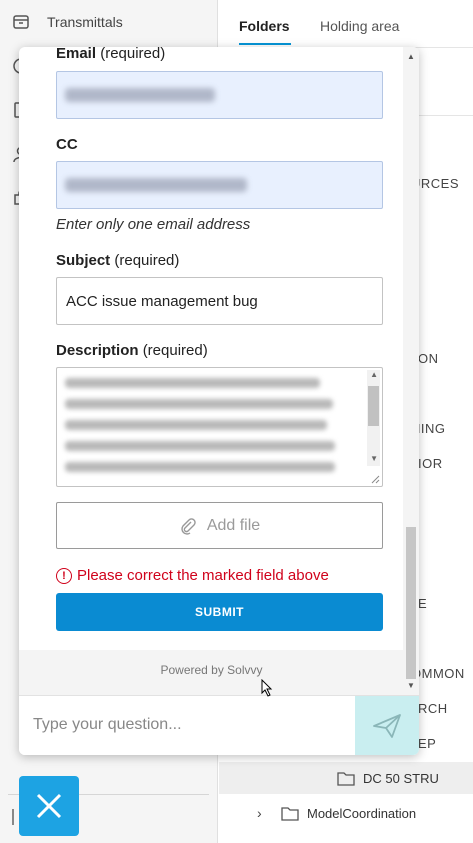 This screenshot has height=843, width=473. What do you see at coordinates (401, 778) in the screenshot?
I see `tree-row-label: DC 50 STRU` at bounding box center [401, 778].